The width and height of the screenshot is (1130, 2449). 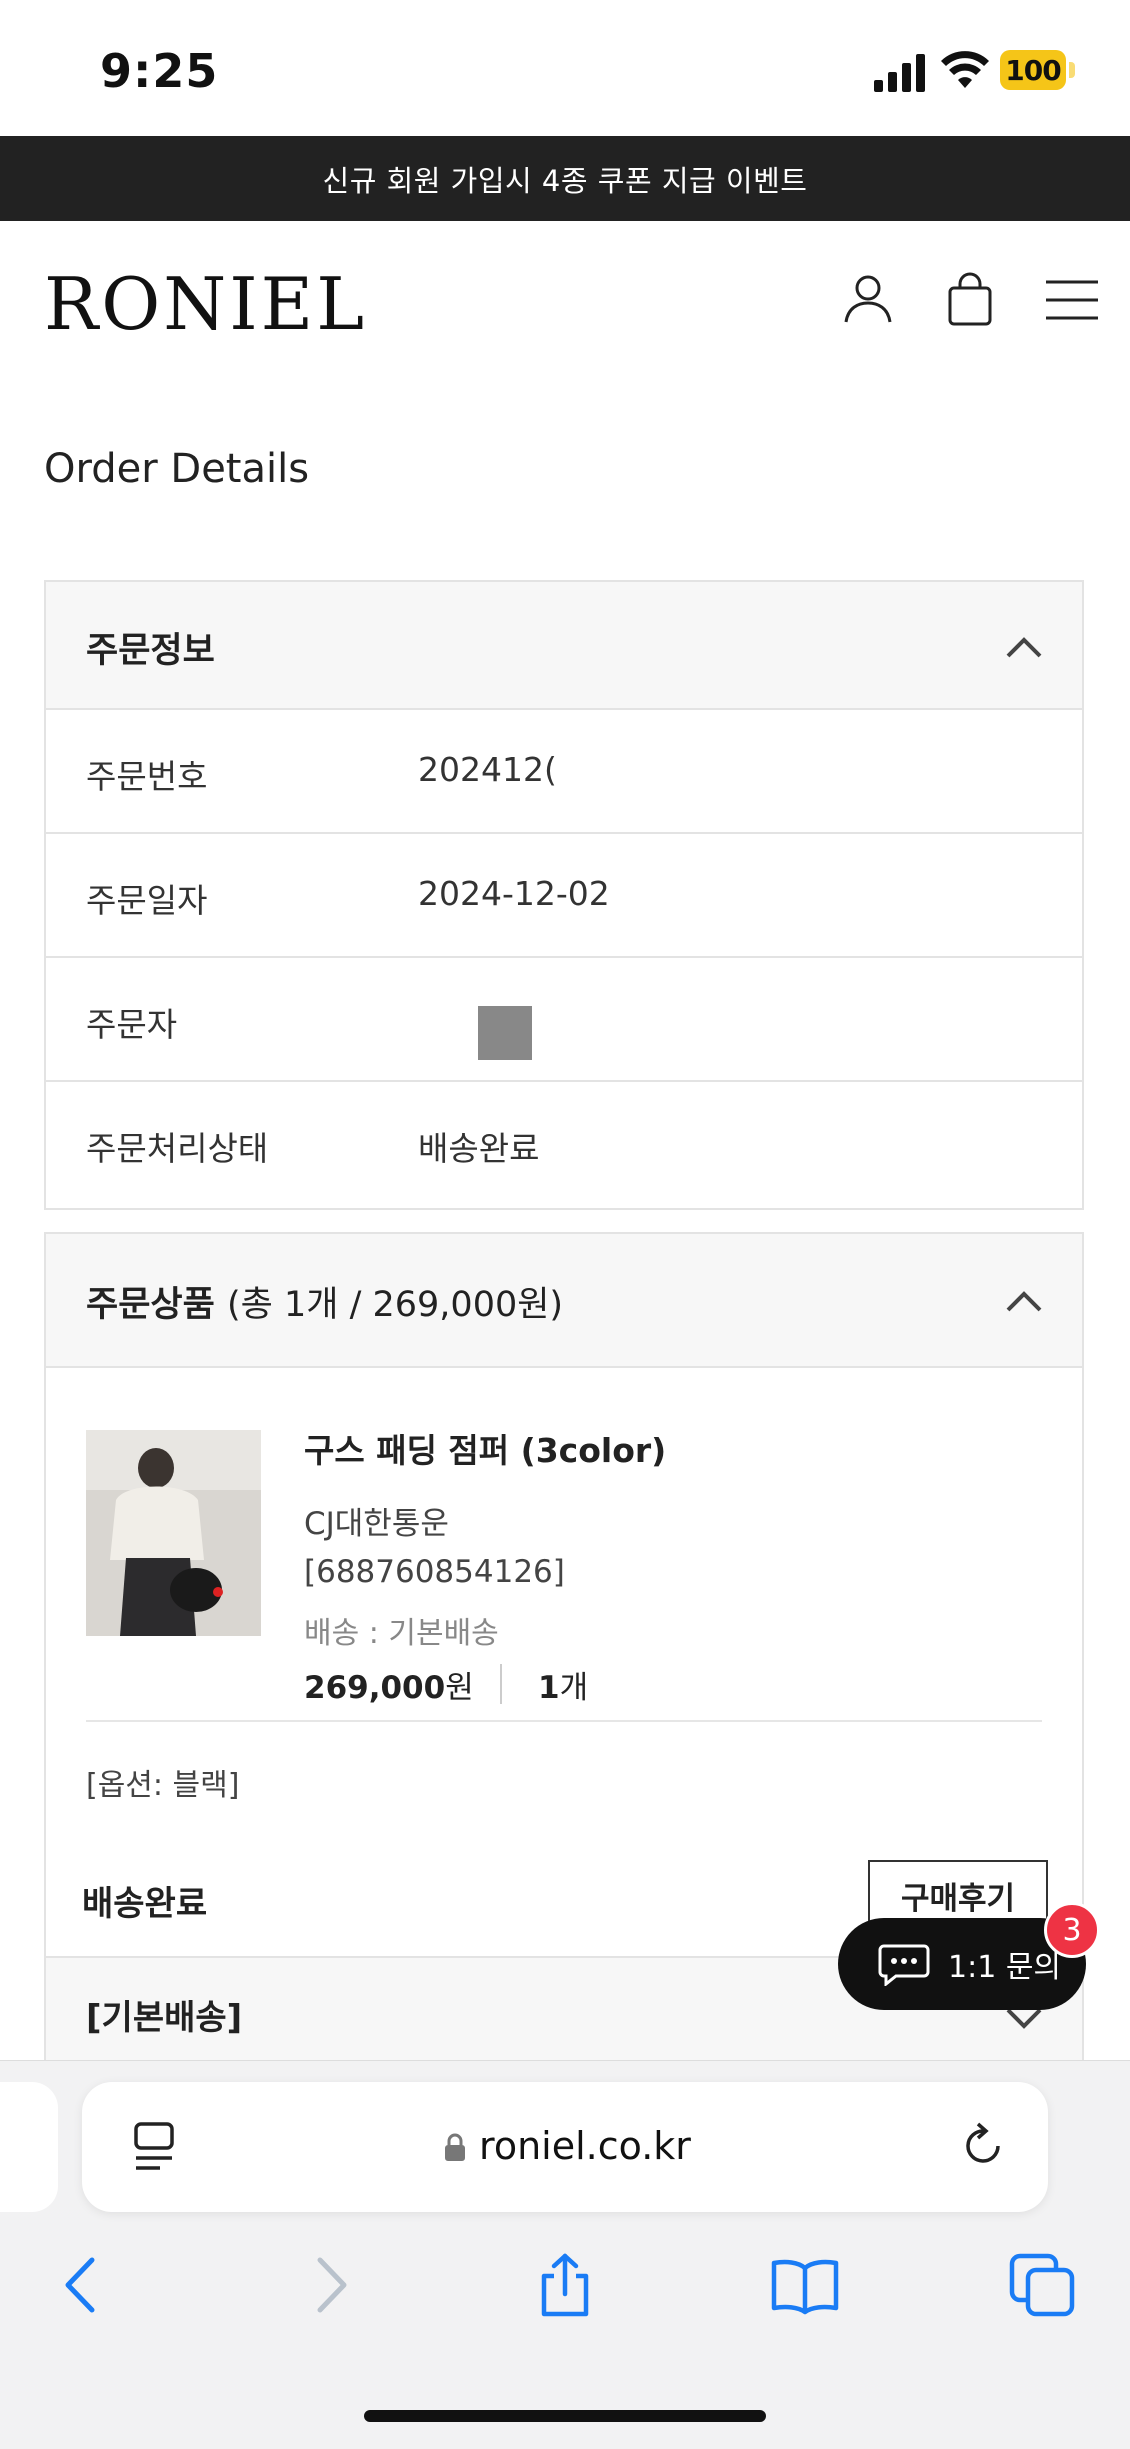 I want to click on wifi-icon, so click(x=965, y=69).